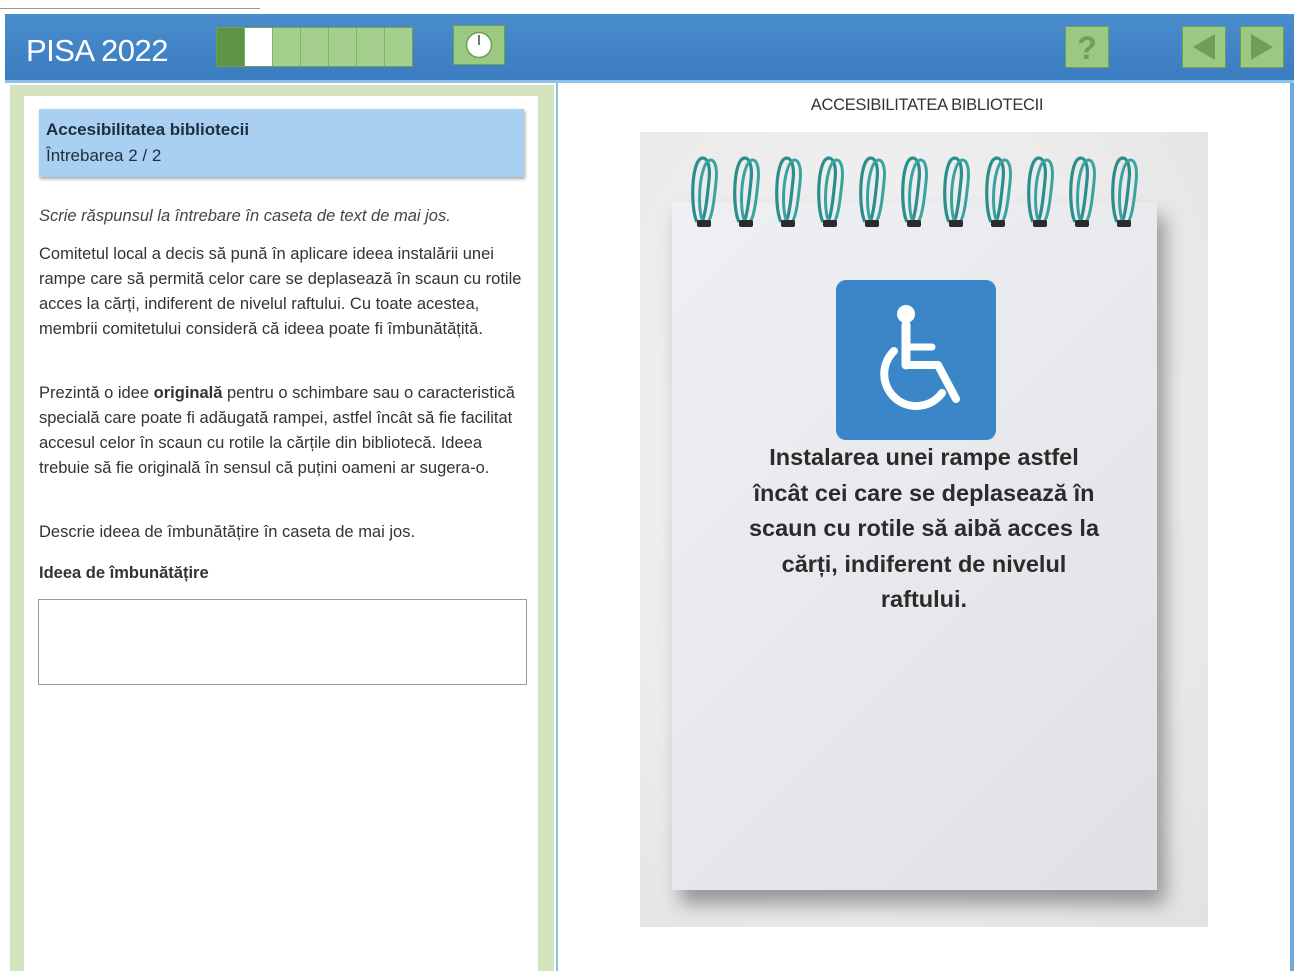 The width and height of the screenshot is (1294, 971). Describe the element at coordinates (927, 105) in the screenshot. I see `stimulus-title: ACCESIBILITATEA BIBLIOTECII` at that location.